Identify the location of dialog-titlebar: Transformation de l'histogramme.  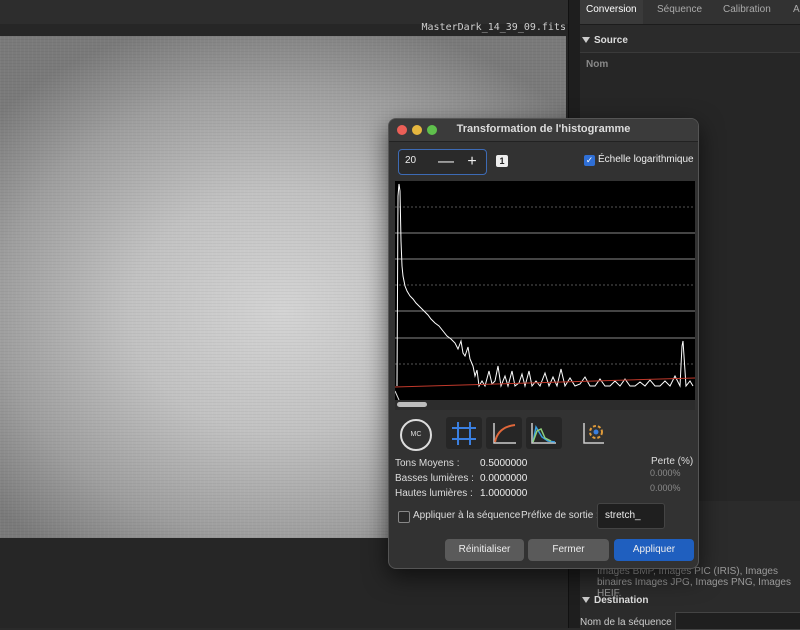
(543, 130).